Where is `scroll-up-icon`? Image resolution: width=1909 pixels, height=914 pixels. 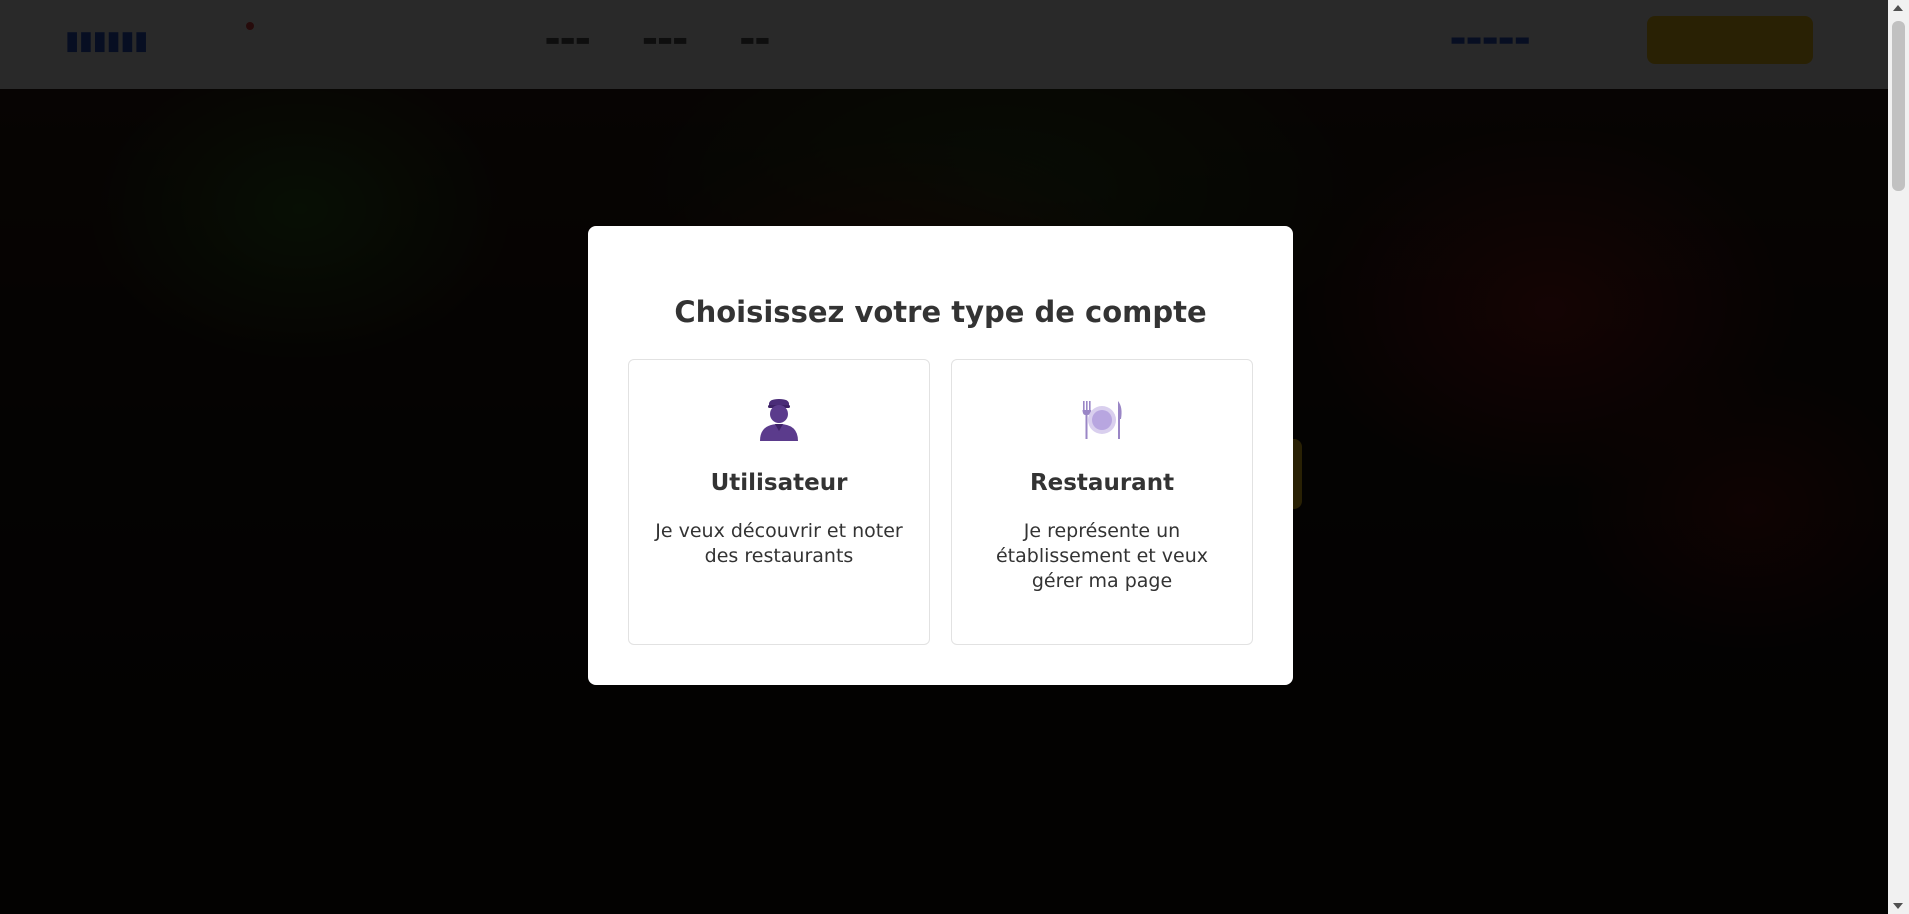
scroll-up-icon is located at coordinates (1898, 8).